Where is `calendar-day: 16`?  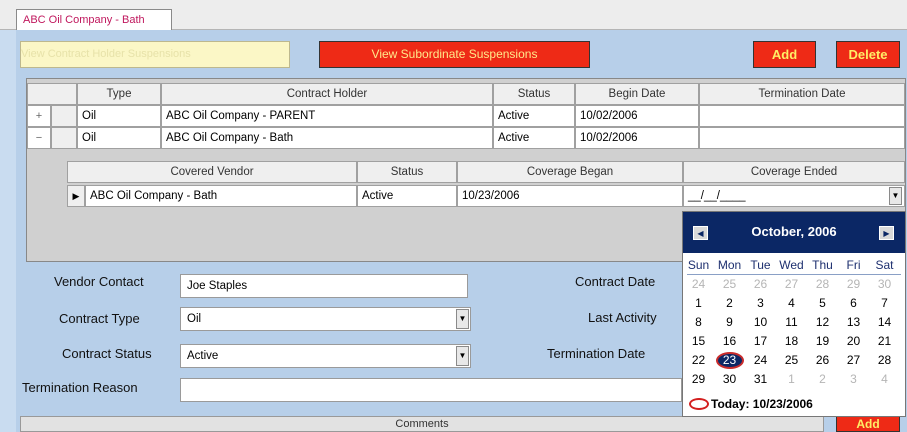 calendar-day: 16 is located at coordinates (729, 341).